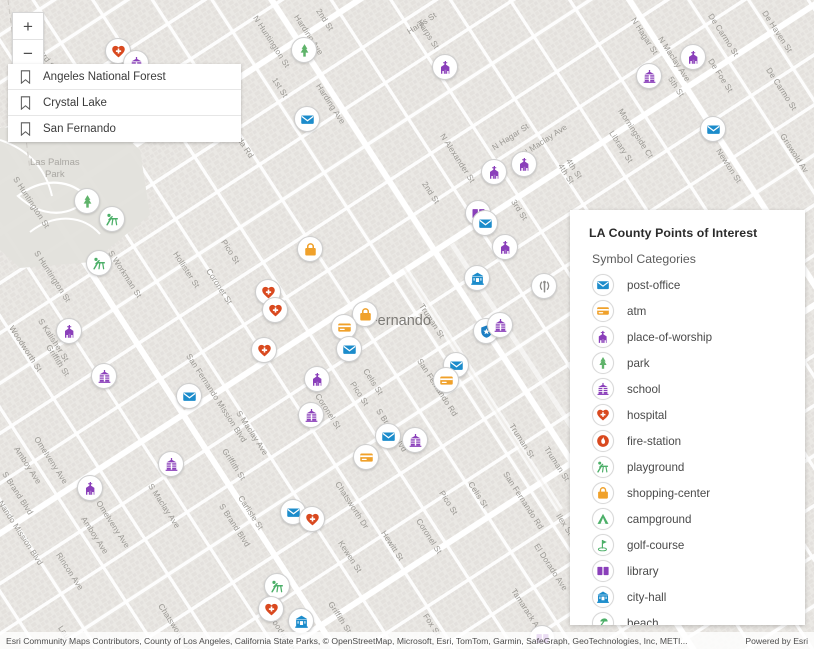  Describe the element at coordinates (659, 519) in the screenshot. I see `legend-item-label: campground` at that location.